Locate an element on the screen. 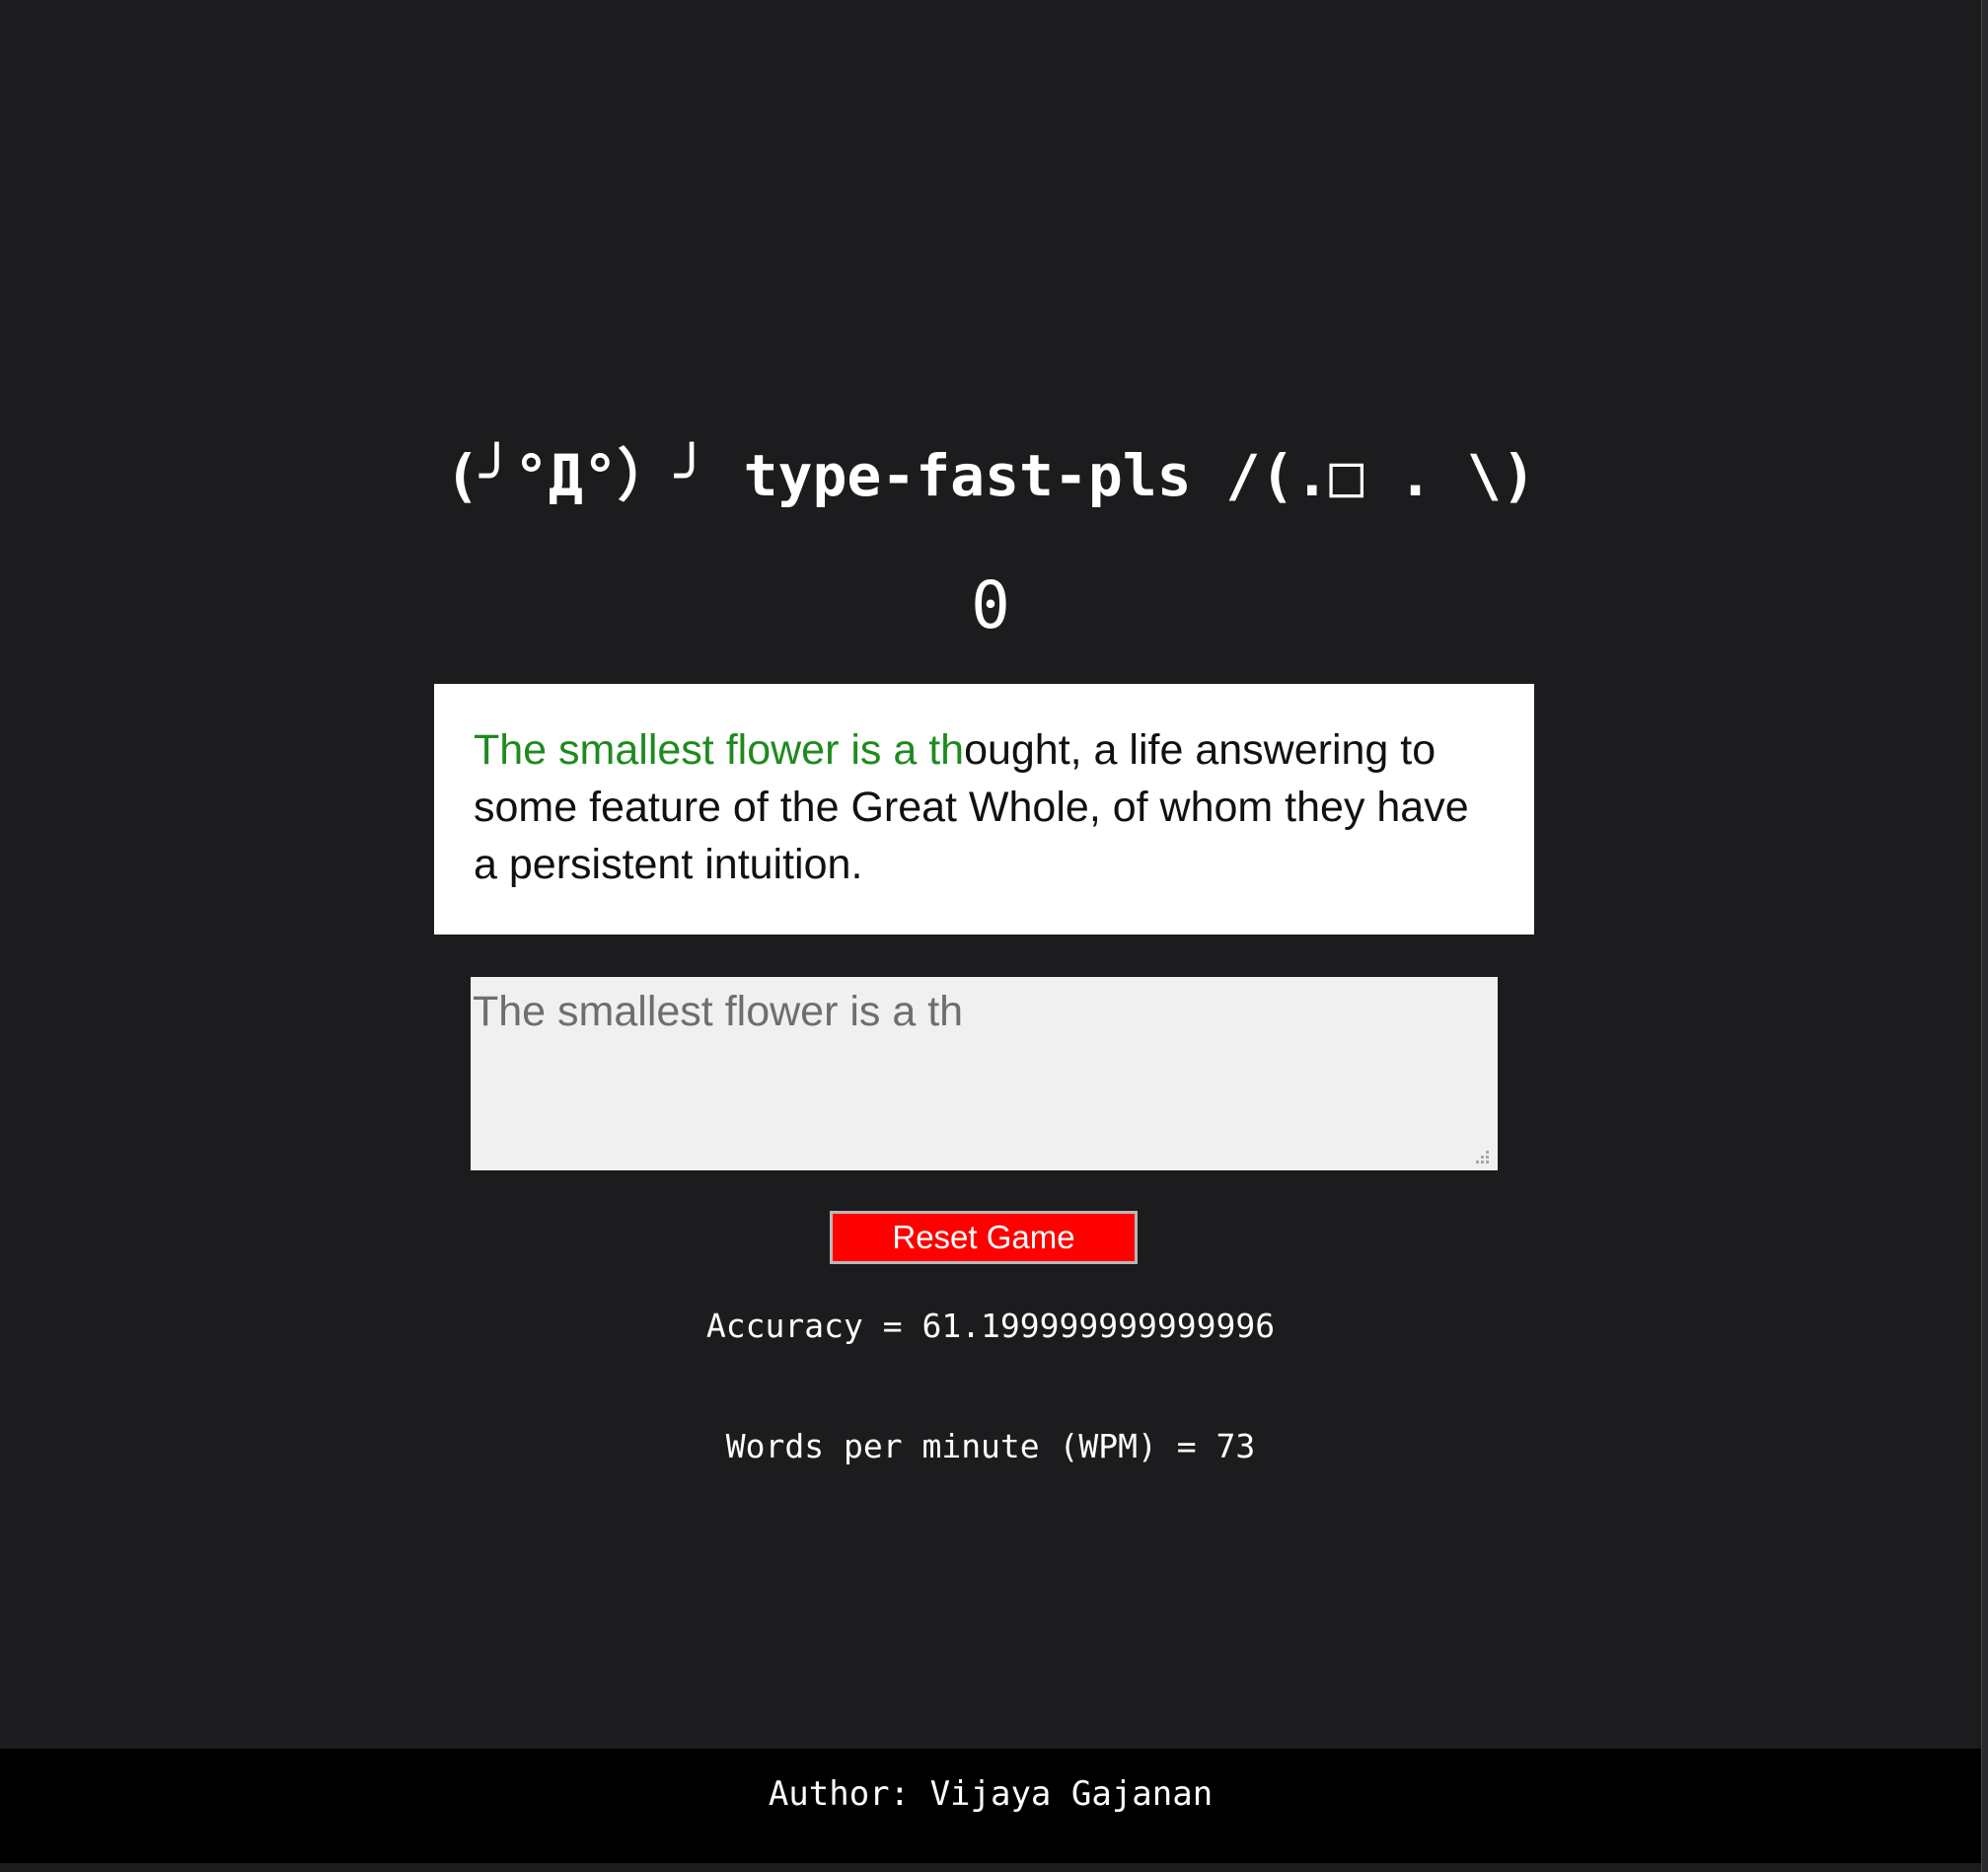 The width and height of the screenshot is (1988, 1872). typing-input: The smallest flower is a th is located at coordinates (985, 1073).